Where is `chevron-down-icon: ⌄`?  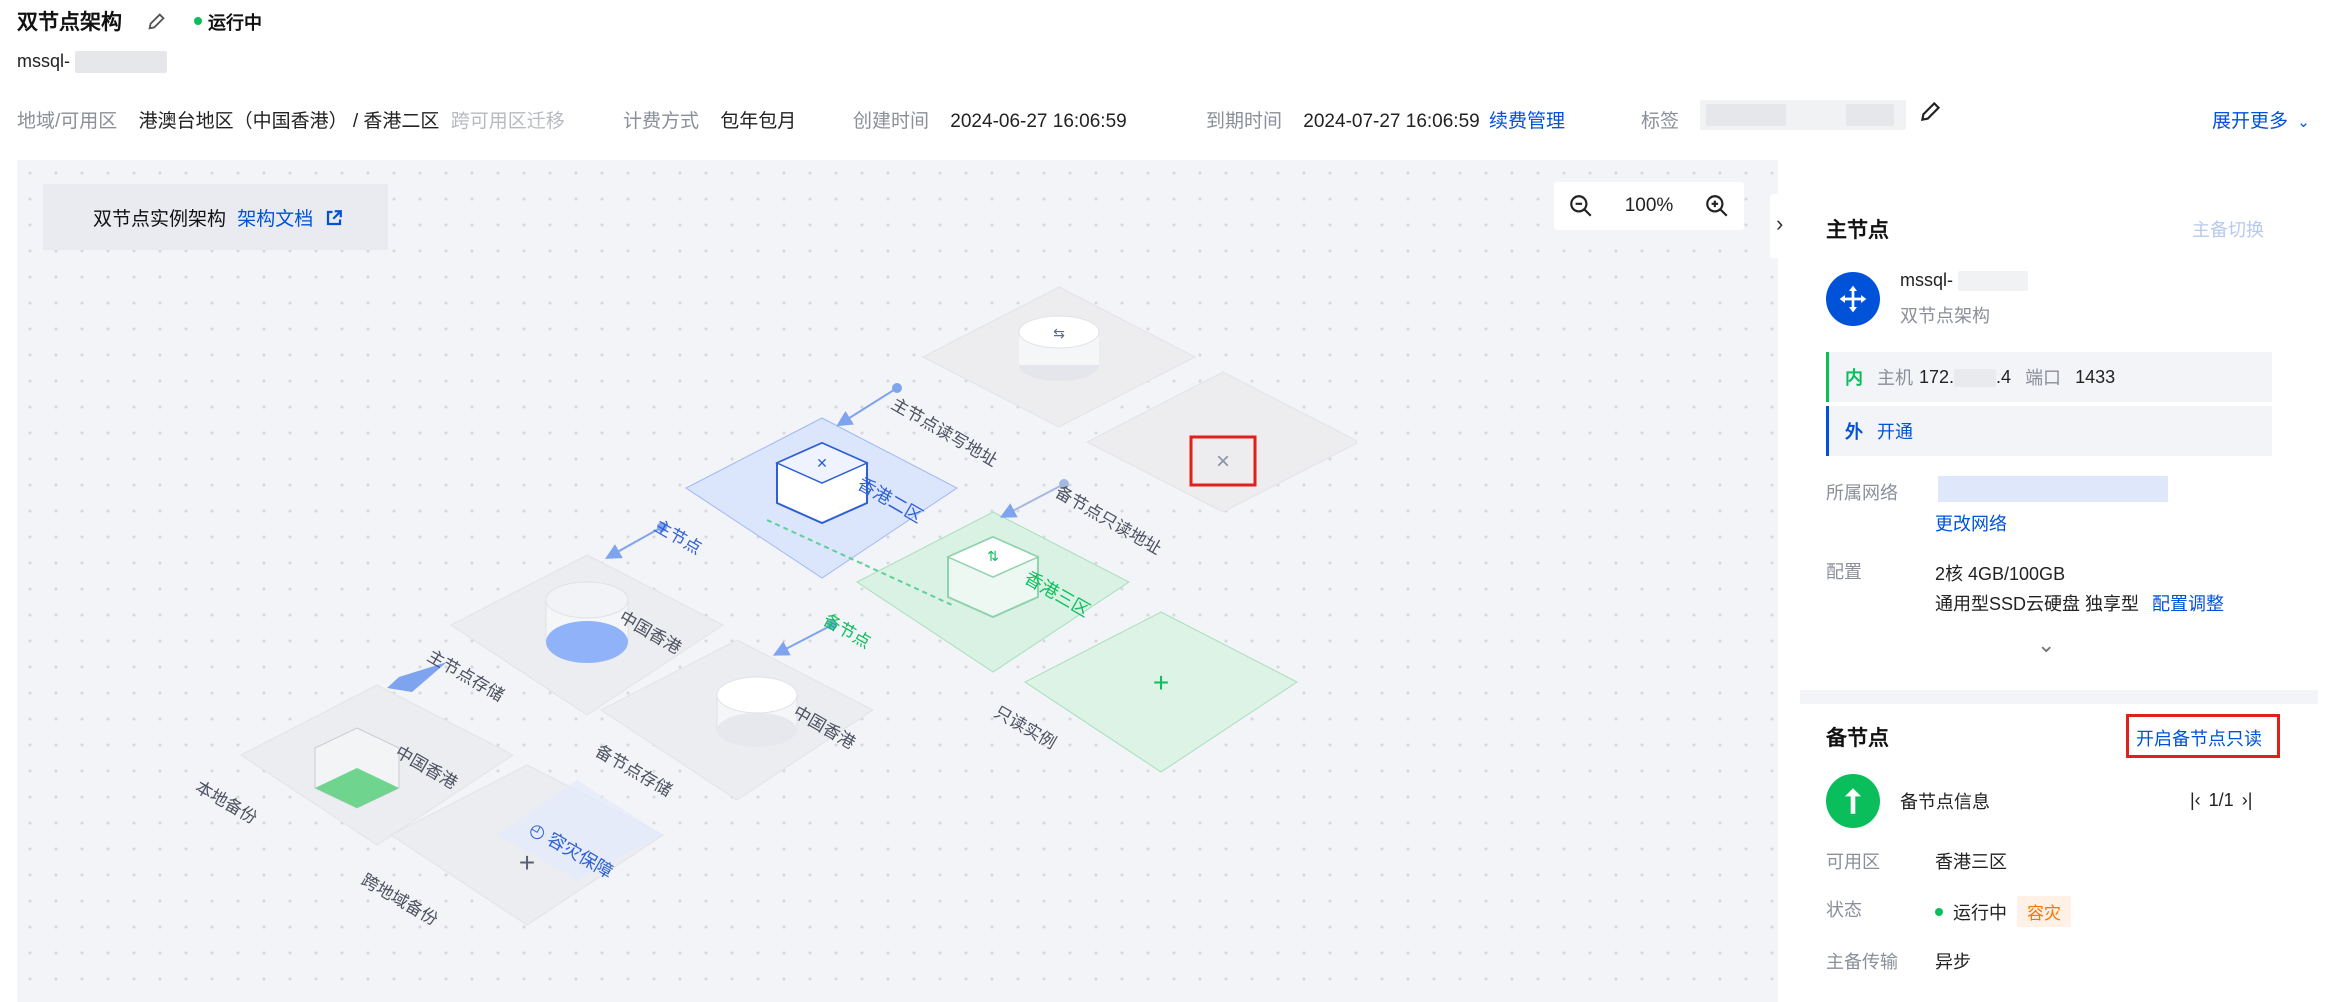
chevron-down-icon: ⌄ is located at coordinates (2303, 122).